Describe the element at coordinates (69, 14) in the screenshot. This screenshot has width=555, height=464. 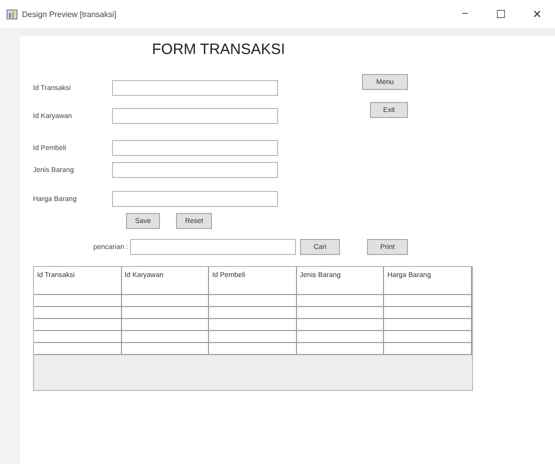
I see `window-title: Design Preview [transaksi]` at that location.